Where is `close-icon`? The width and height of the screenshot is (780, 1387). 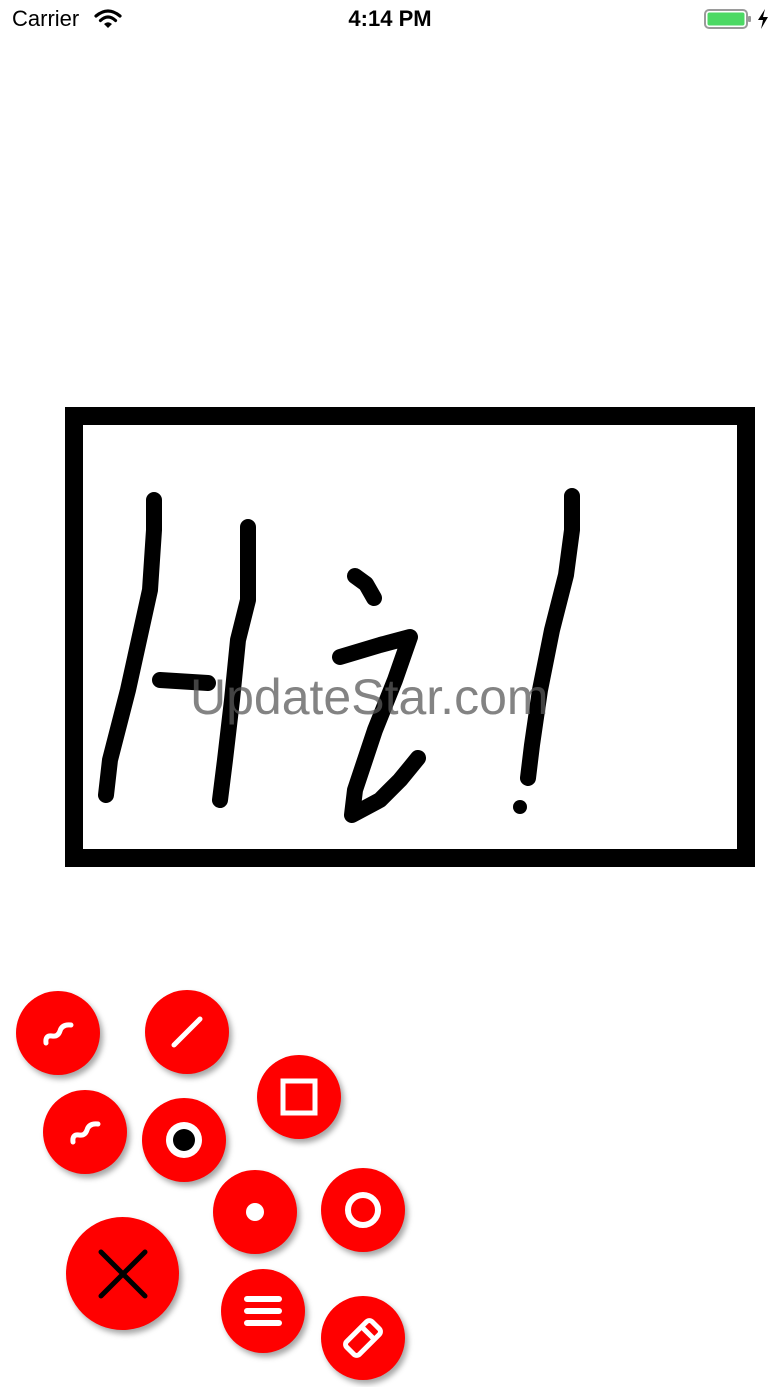 close-icon is located at coordinates (122, 1273).